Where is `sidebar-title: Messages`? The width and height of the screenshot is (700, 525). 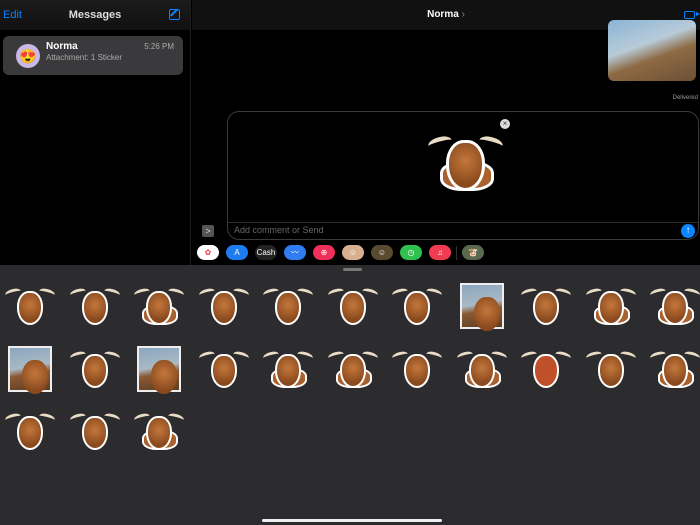 sidebar-title: Messages is located at coordinates (95, 15).